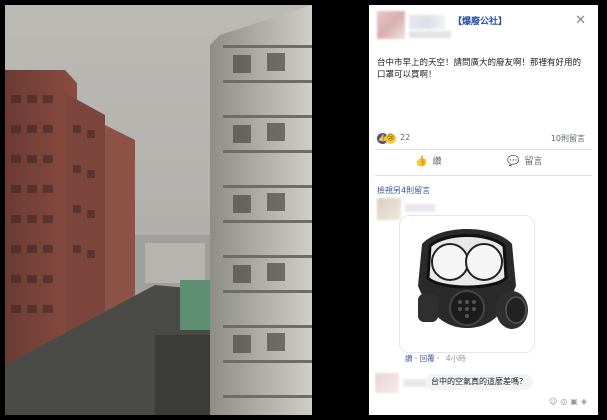  What do you see at coordinates (483, 139) in the screenshot?
I see `reaction-summary: 👍 😢 22 10則留言` at bounding box center [483, 139].